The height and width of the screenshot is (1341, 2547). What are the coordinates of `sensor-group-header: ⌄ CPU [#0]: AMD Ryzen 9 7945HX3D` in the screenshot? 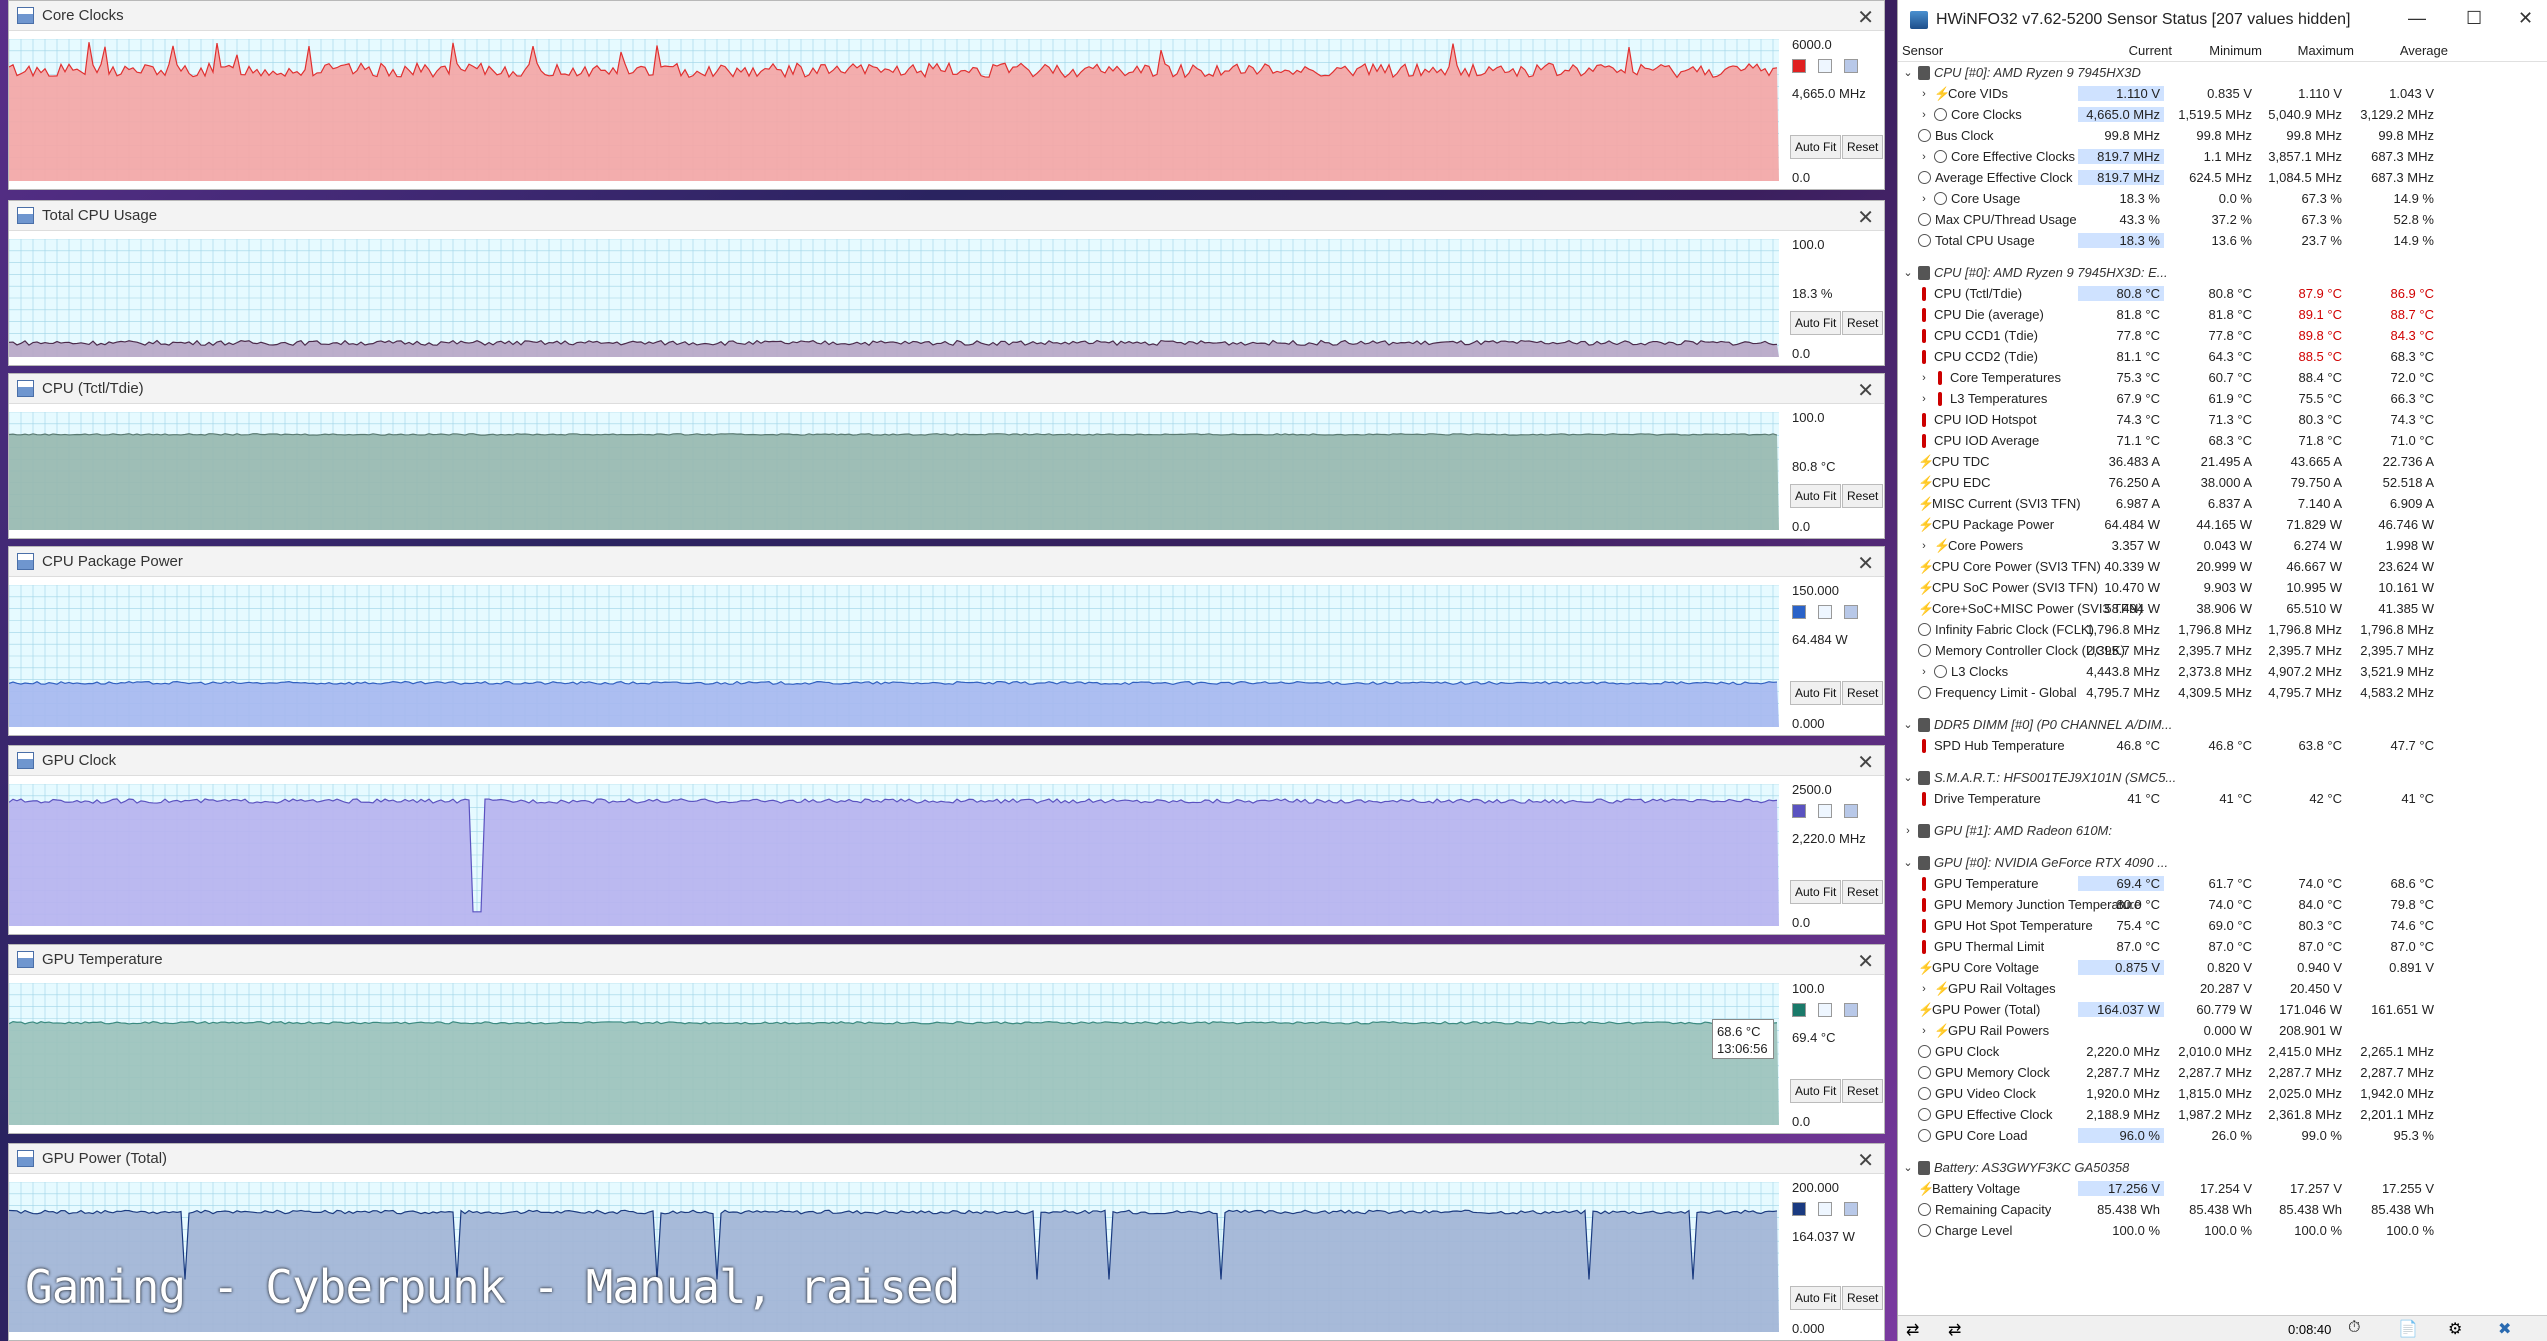 It's located at (2222, 72).